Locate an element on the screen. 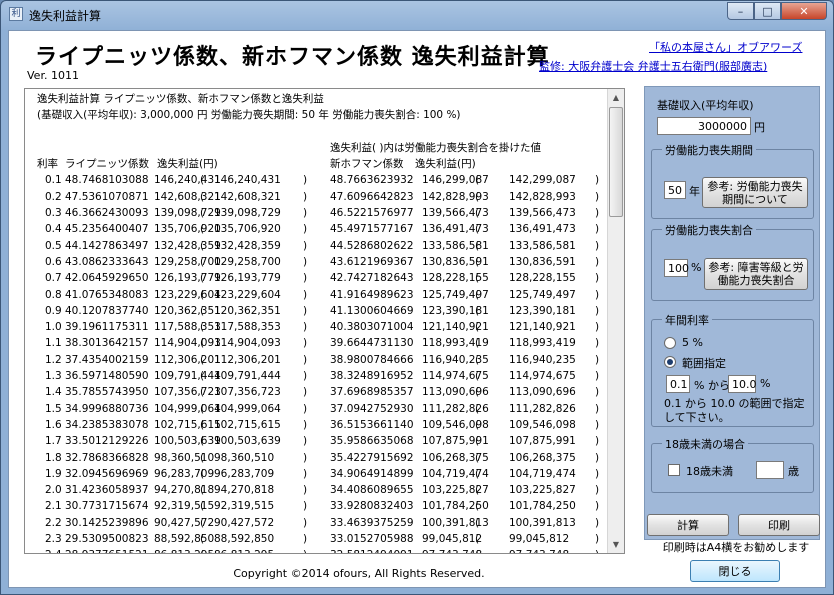  rate-to-input: 10.0 is located at coordinates (742, 384).